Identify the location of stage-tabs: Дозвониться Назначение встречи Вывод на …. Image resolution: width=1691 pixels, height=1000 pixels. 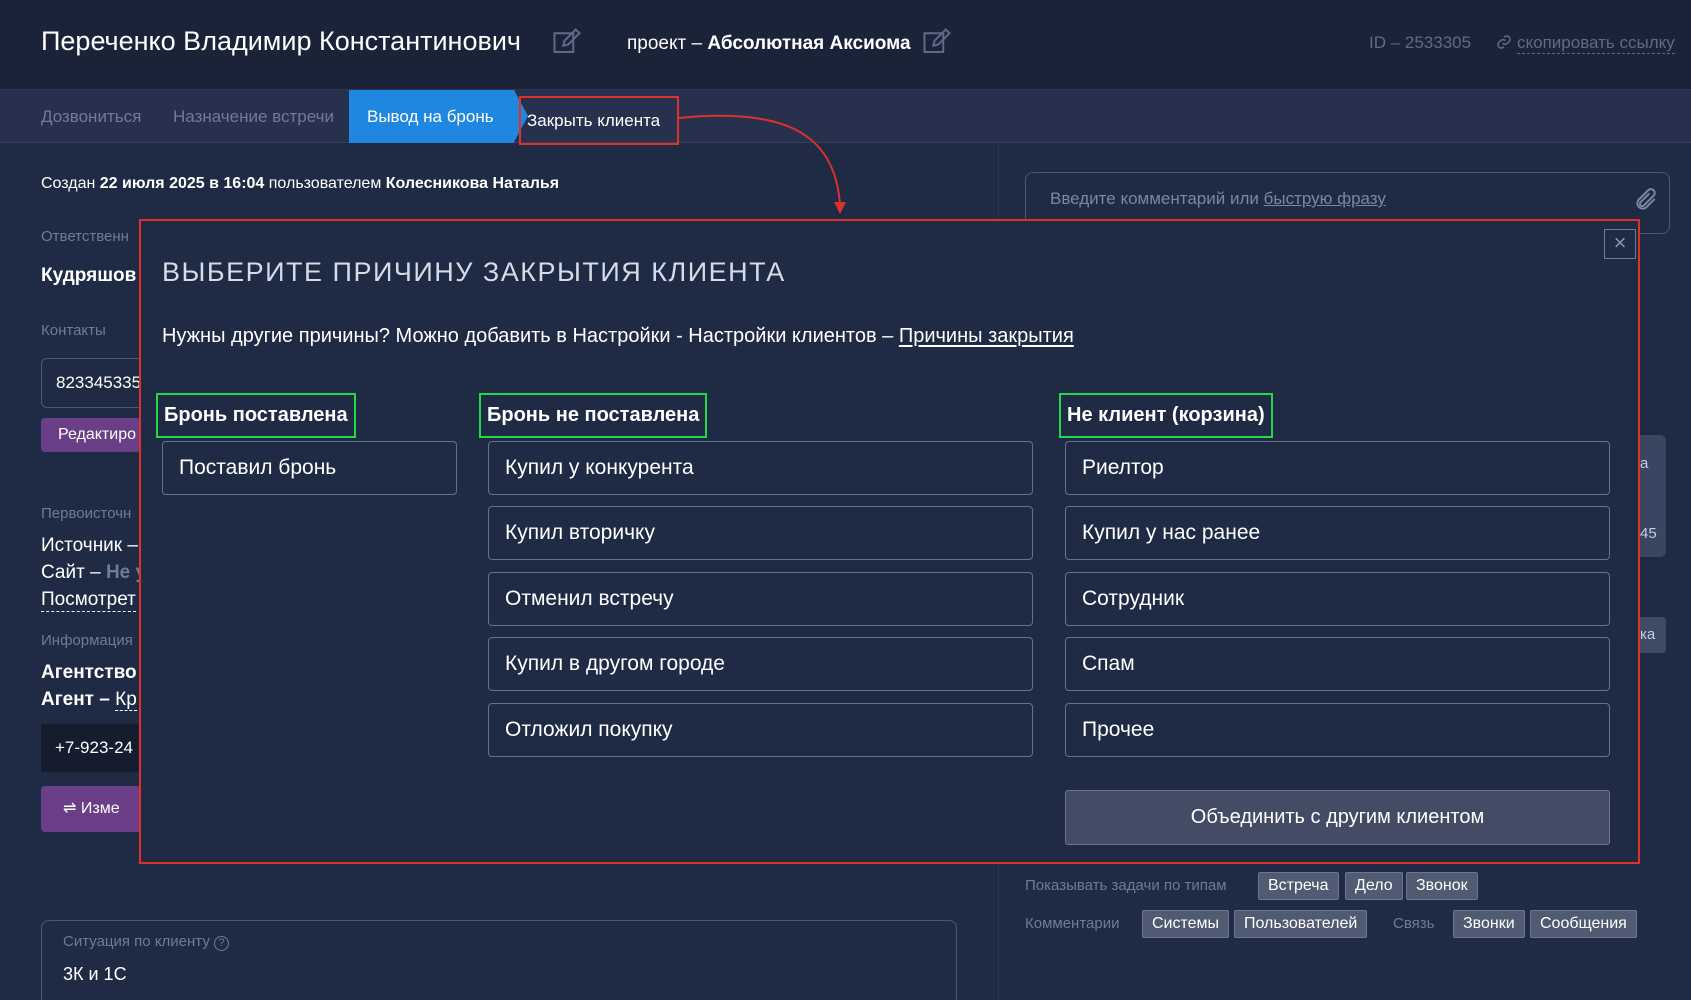
(845, 116).